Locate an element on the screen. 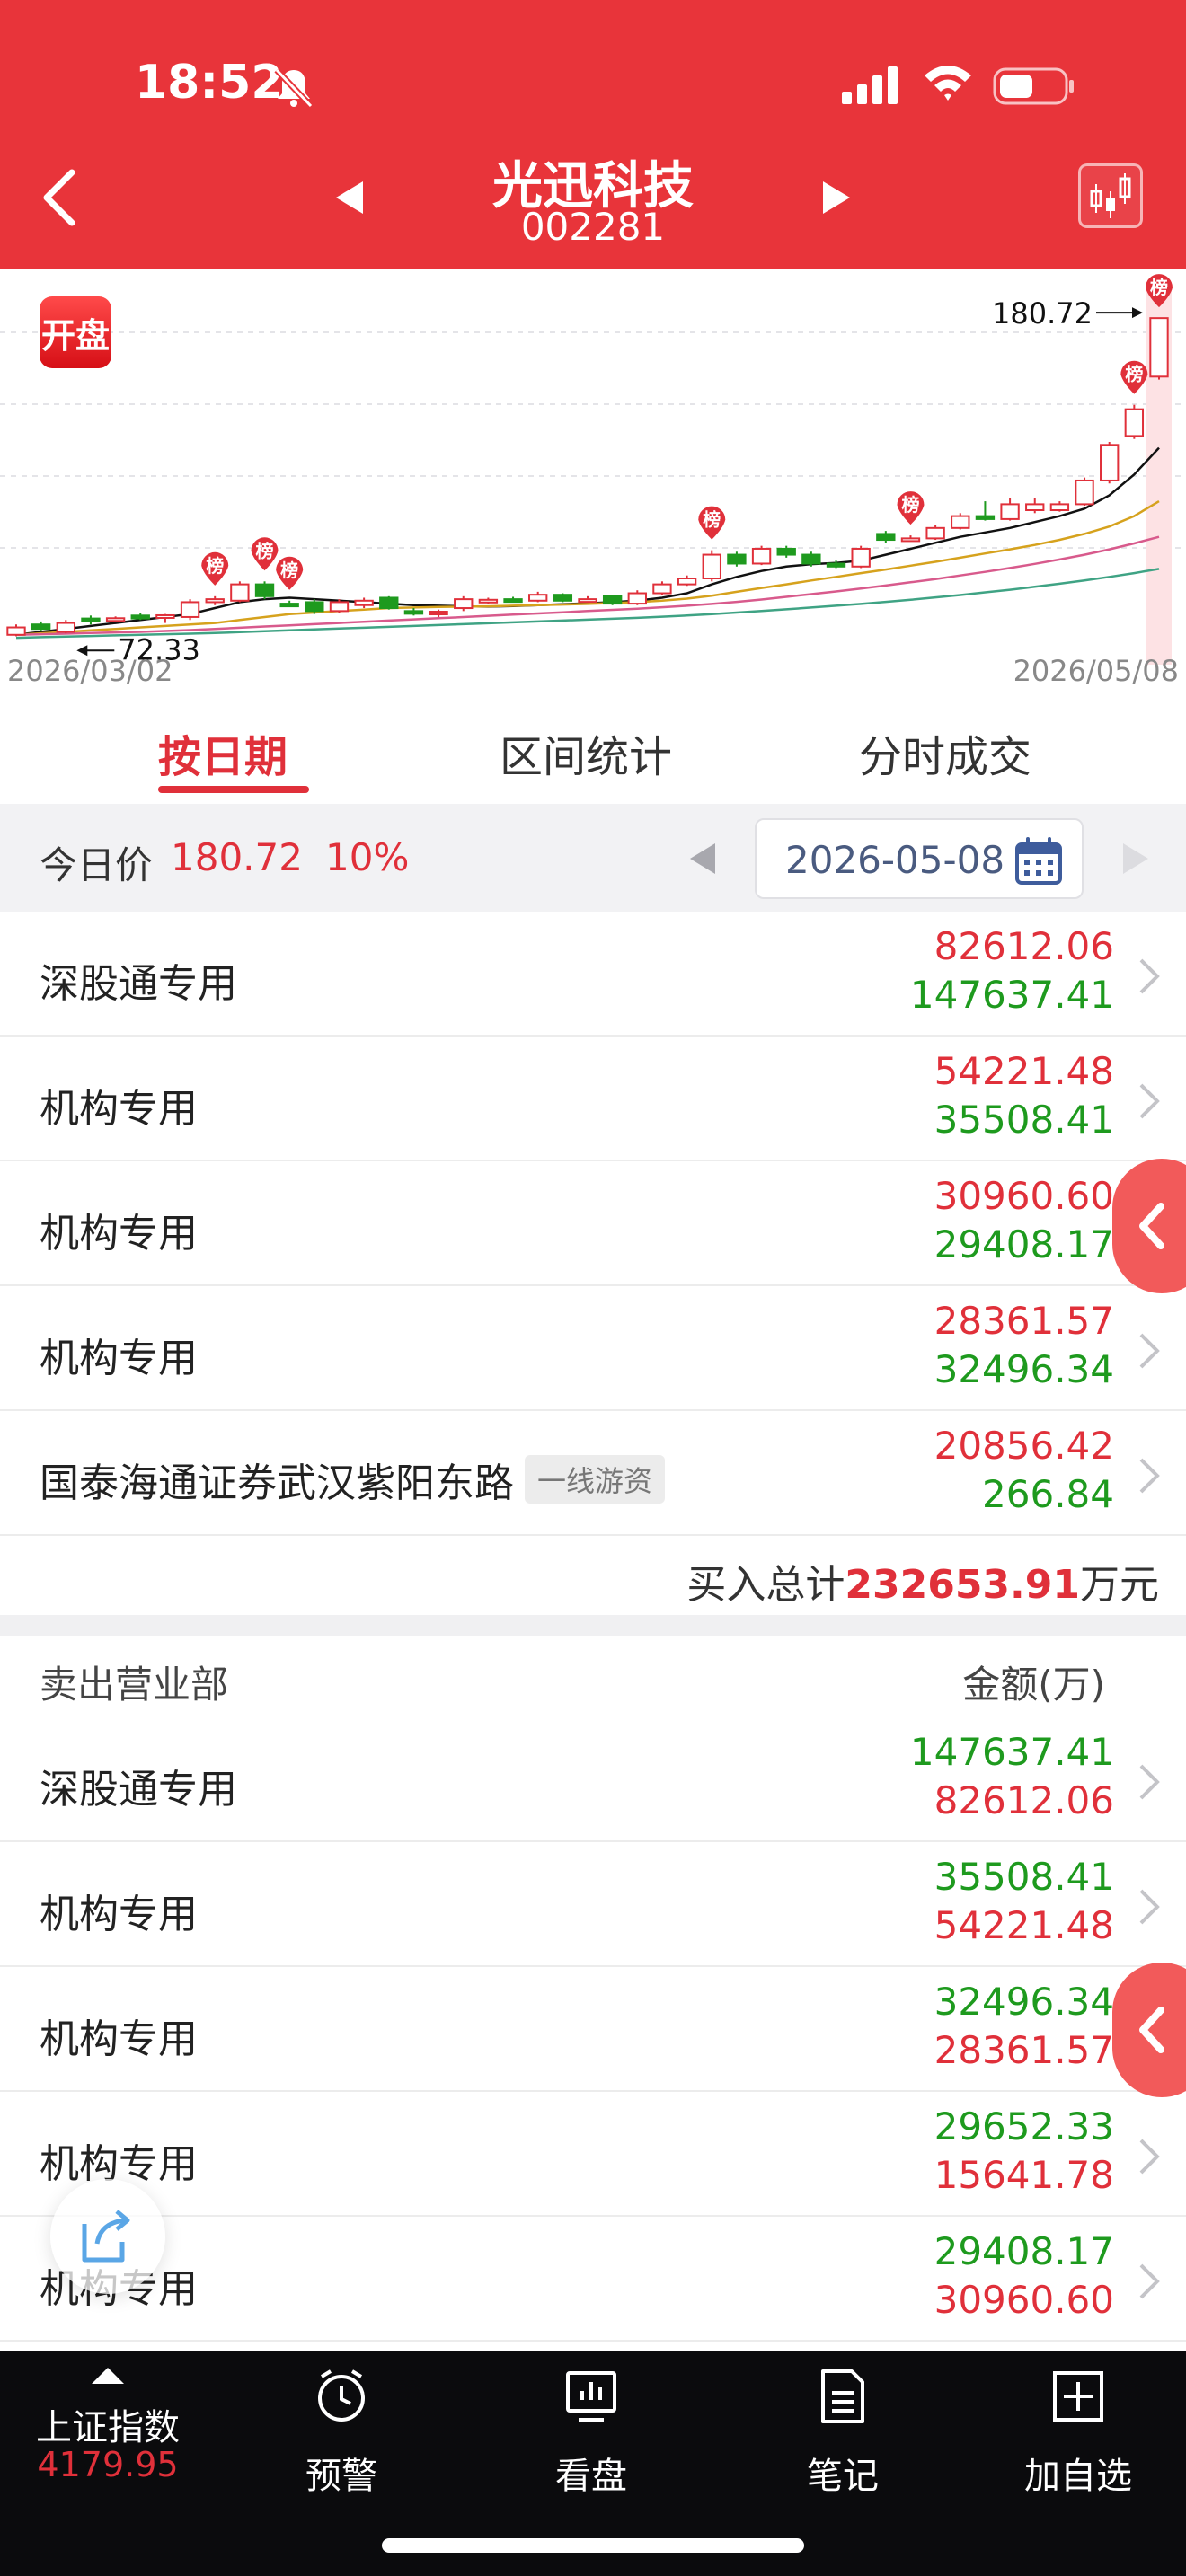  today-price-change: 10% is located at coordinates (367, 857).